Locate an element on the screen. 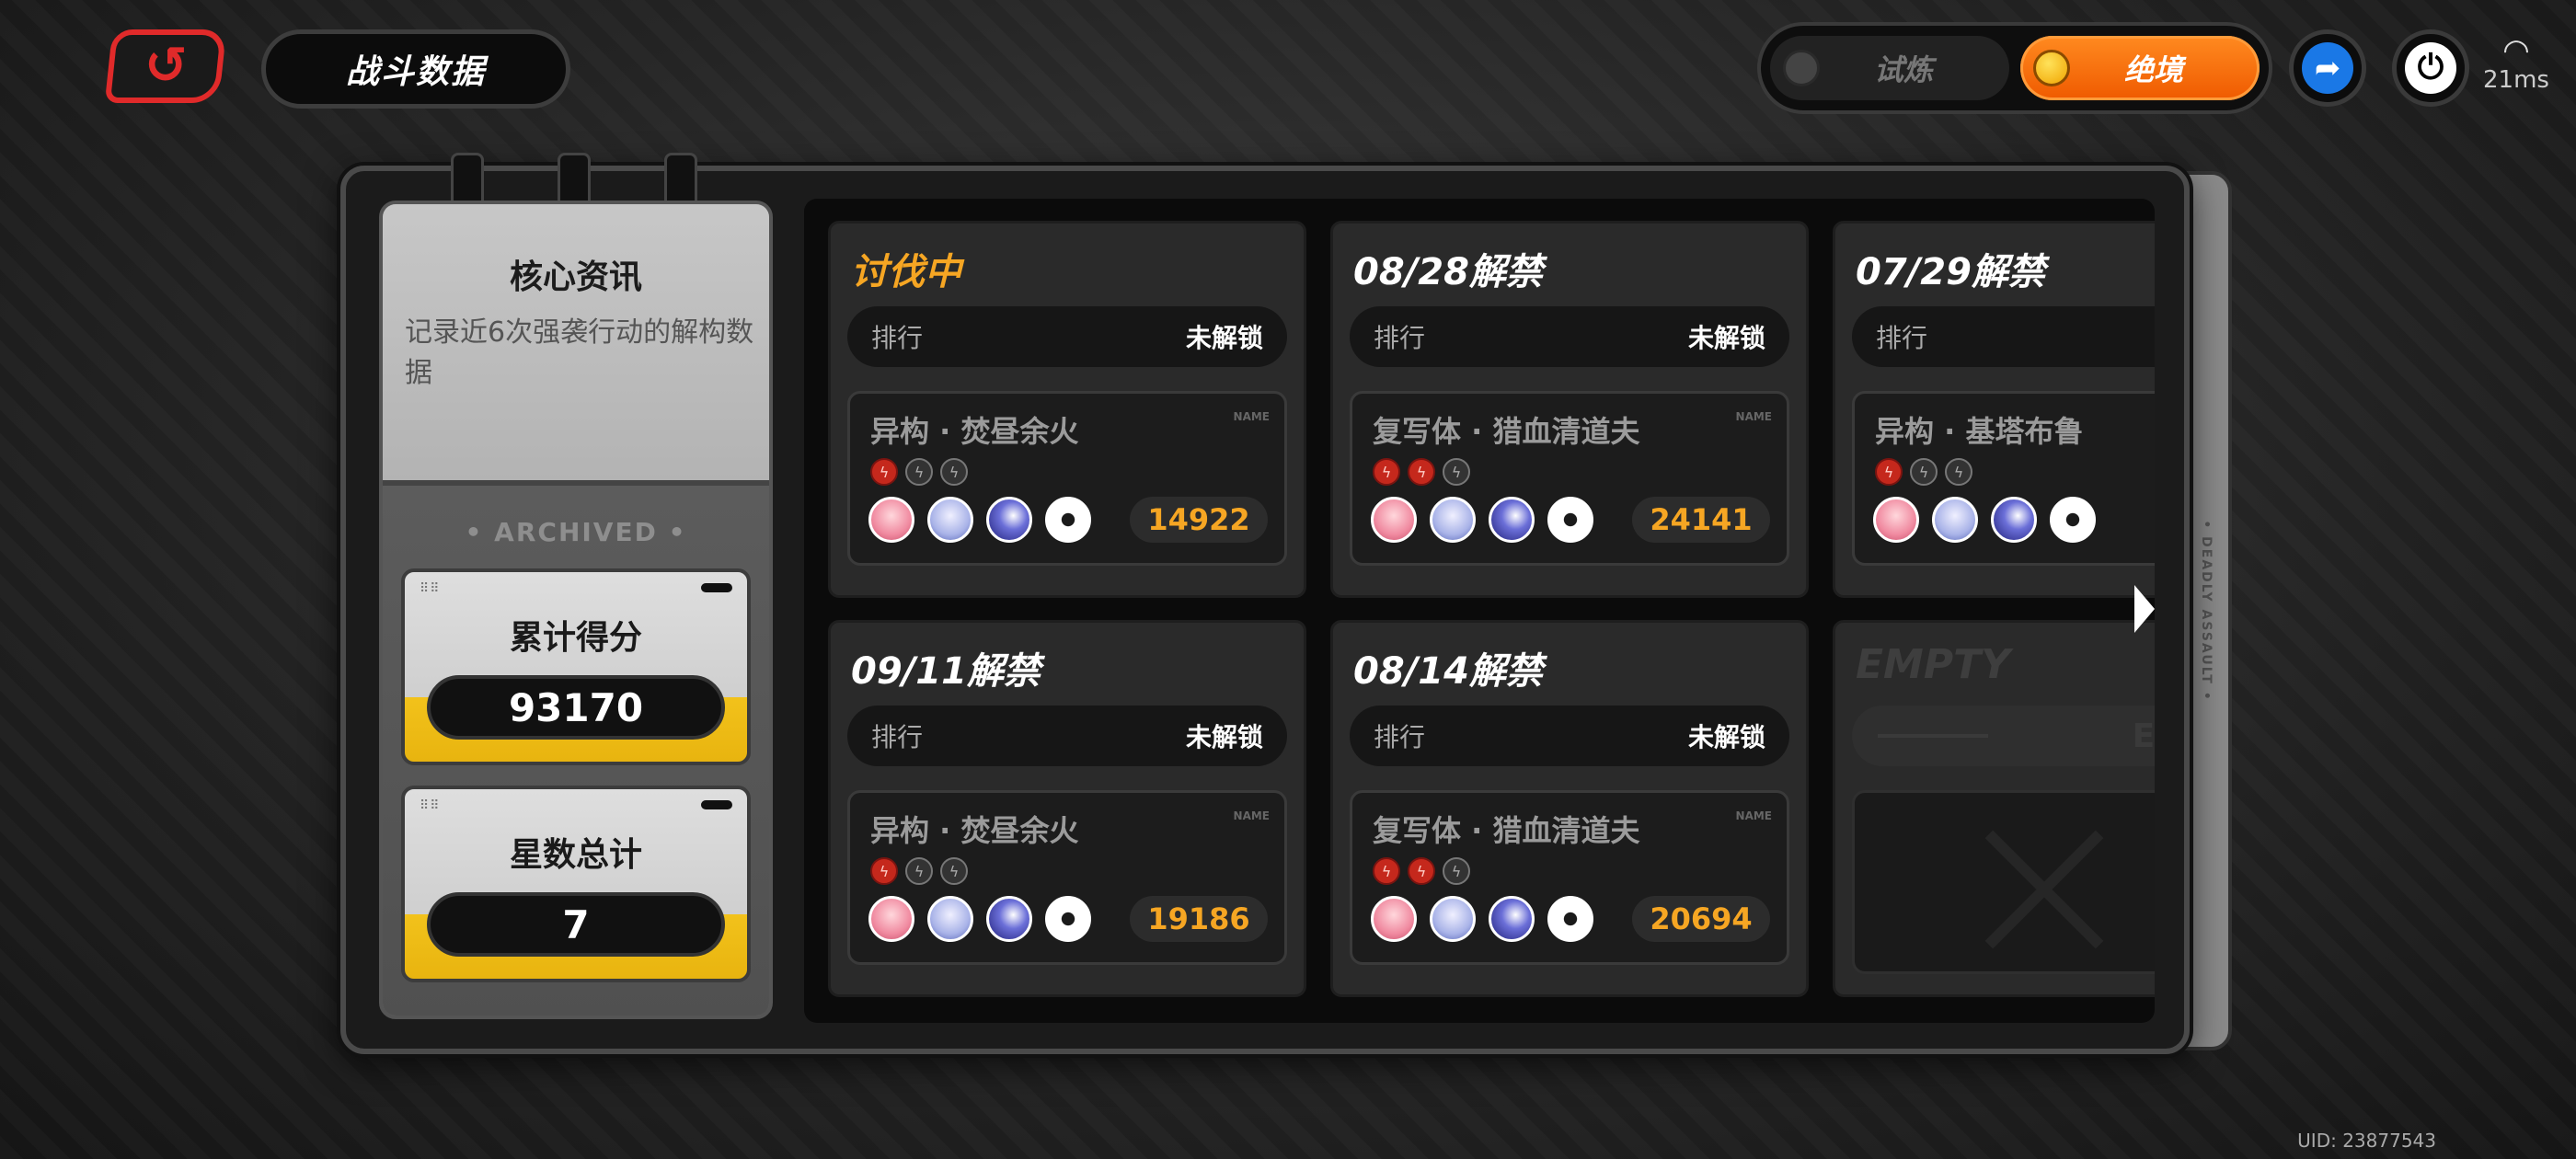 This screenshot has height=1159, width=2576. back-button: ↺ is located at coordinates (165, 66).